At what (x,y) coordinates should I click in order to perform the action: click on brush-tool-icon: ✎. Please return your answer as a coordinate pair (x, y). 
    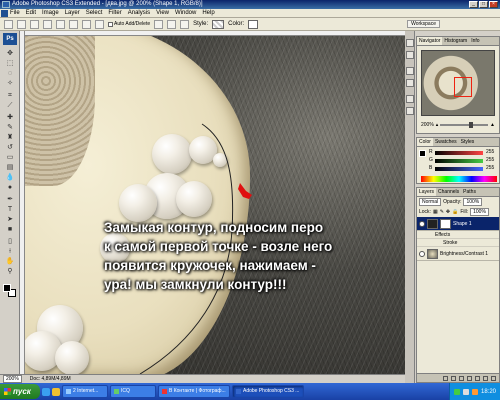
    Looking at the image, I should click on (10, 128).